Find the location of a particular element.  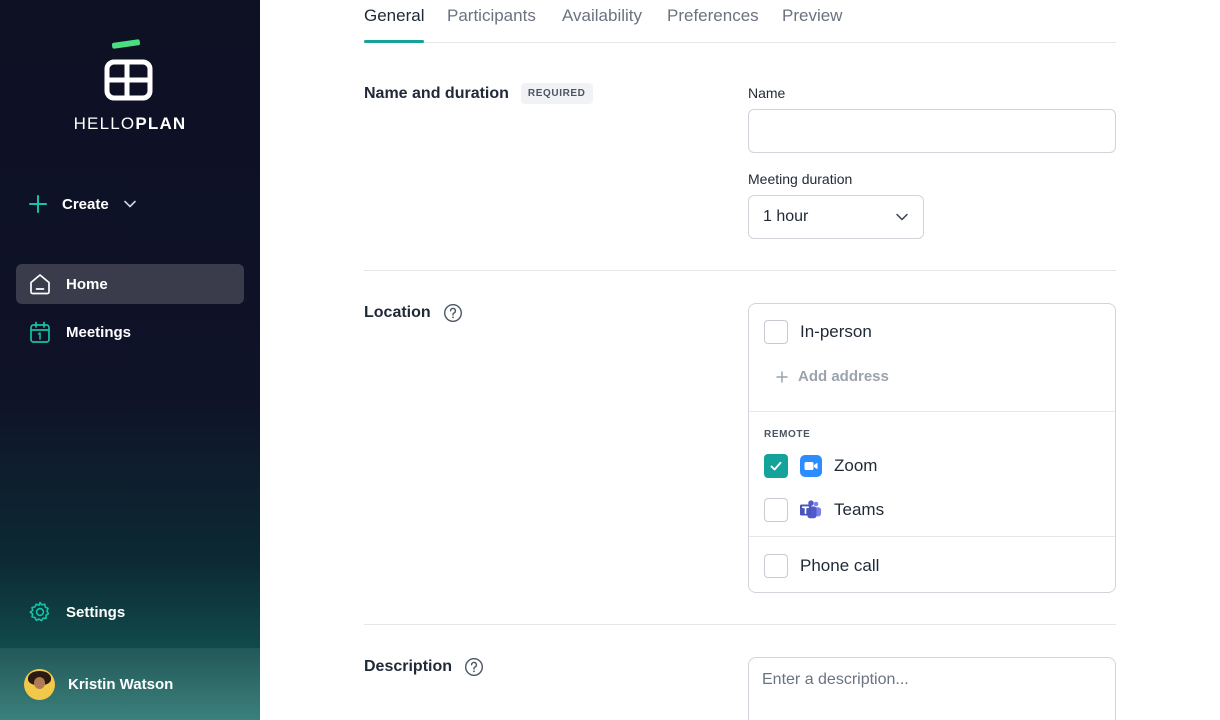

description-section-title: Description is located at coordinates (424, 667).